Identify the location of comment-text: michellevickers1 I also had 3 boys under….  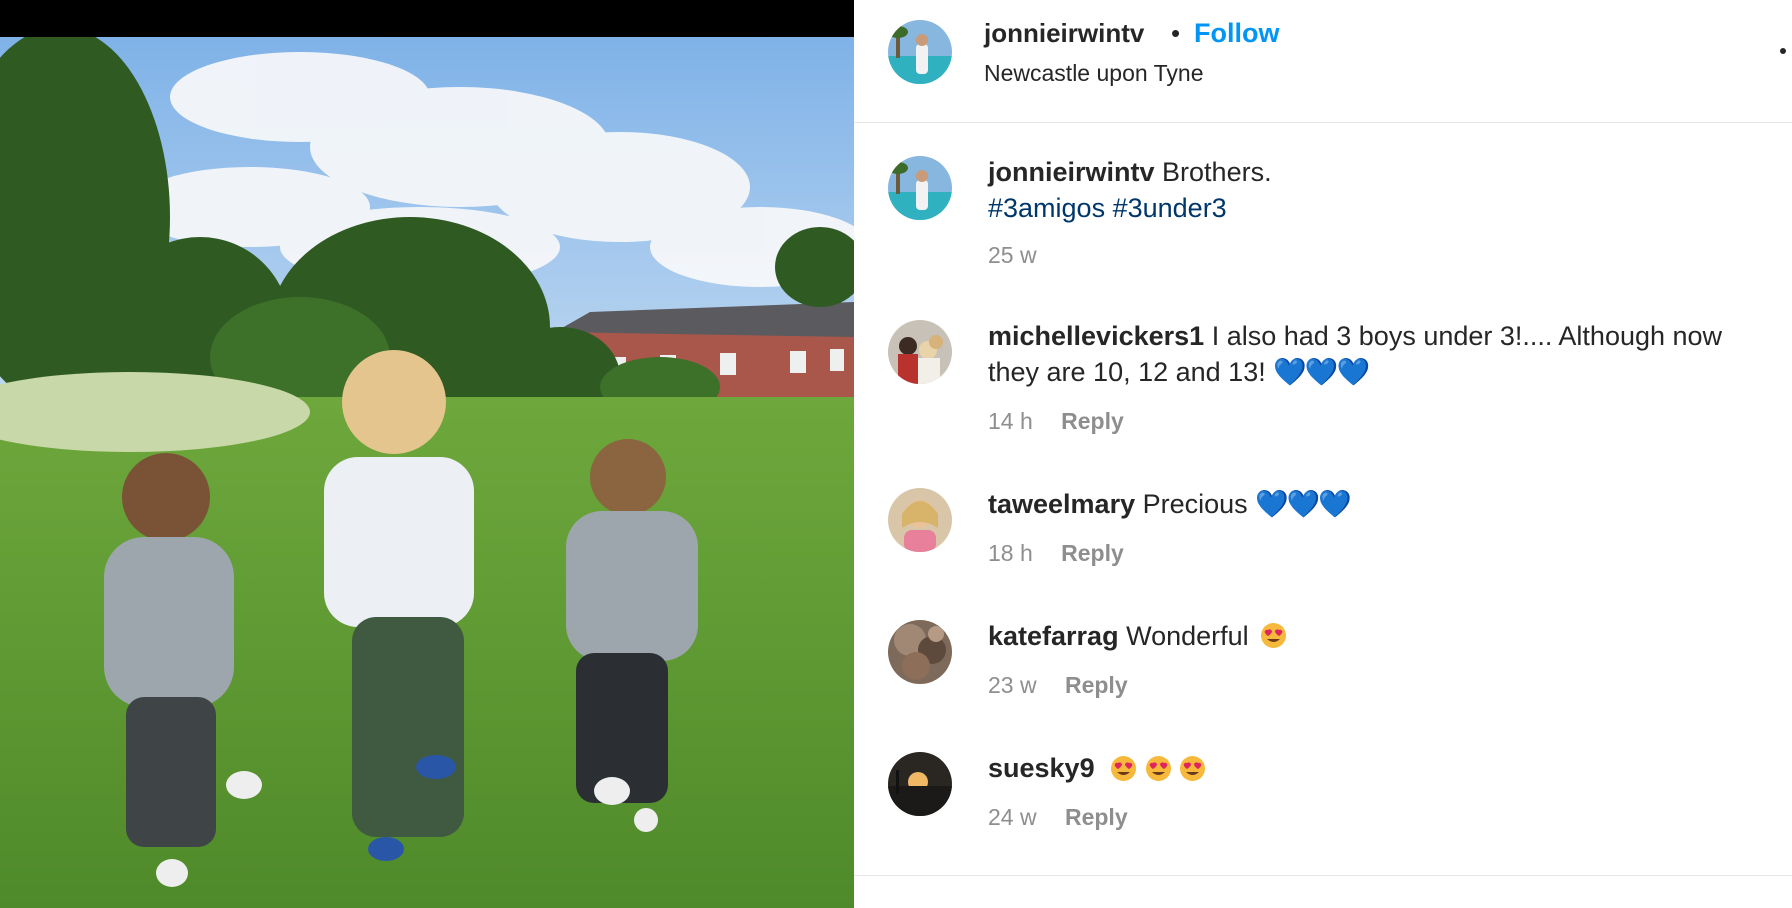
(1383, 354).